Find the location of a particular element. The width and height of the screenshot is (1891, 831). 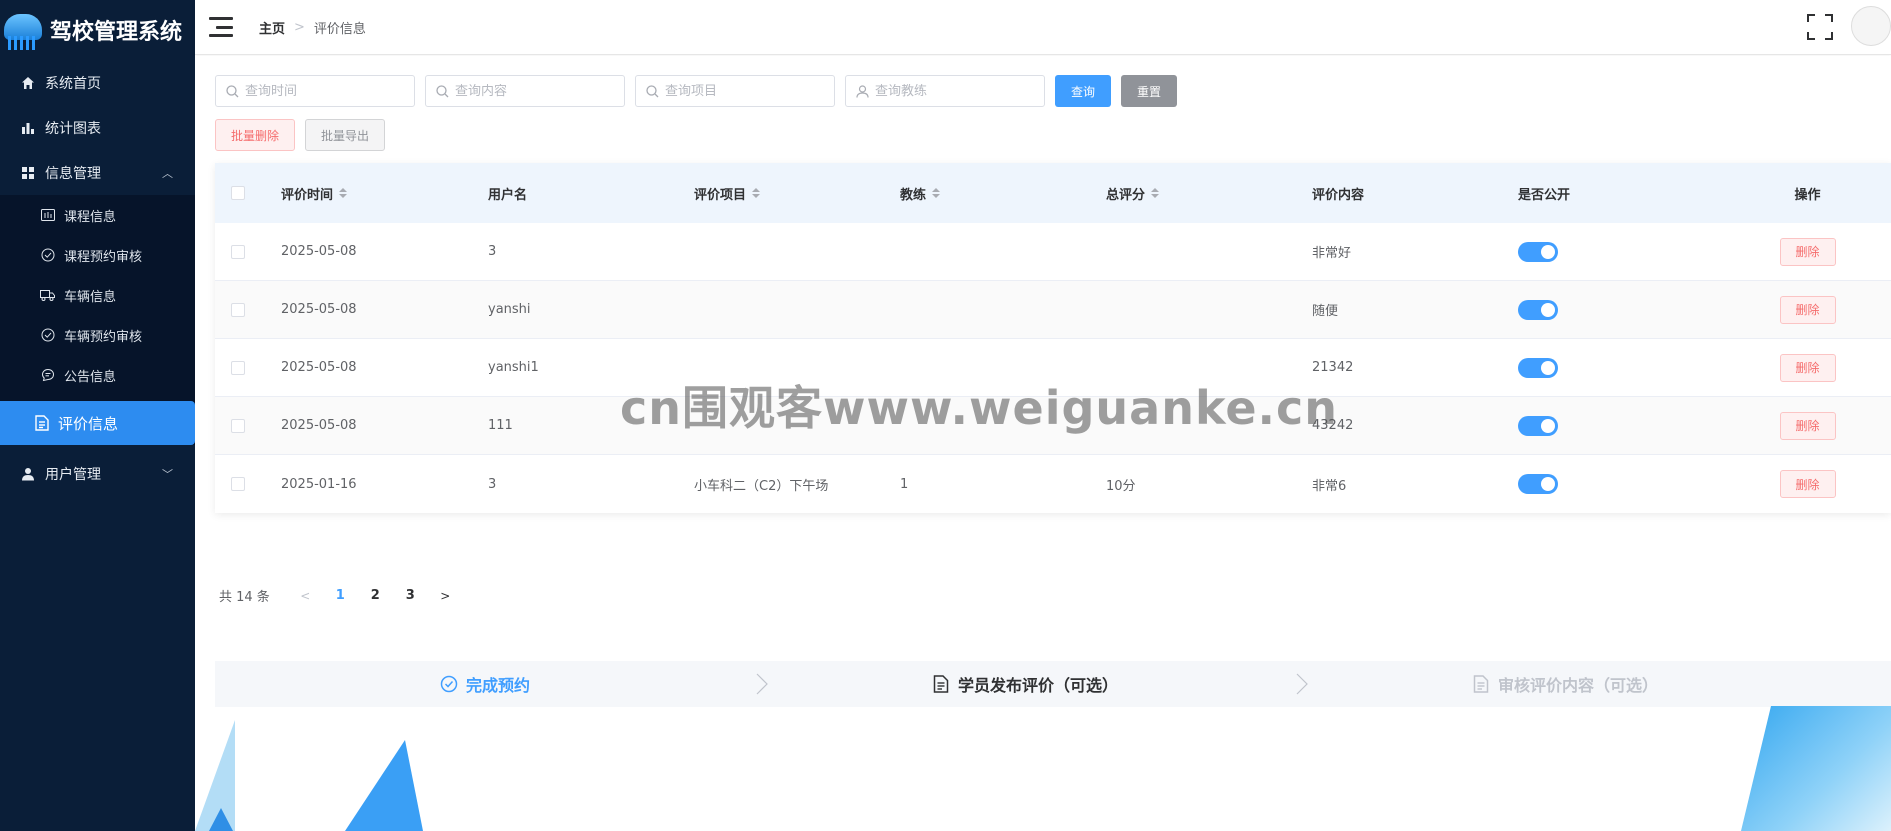

cell-coach: 1 is located at coordinates (904, 484).